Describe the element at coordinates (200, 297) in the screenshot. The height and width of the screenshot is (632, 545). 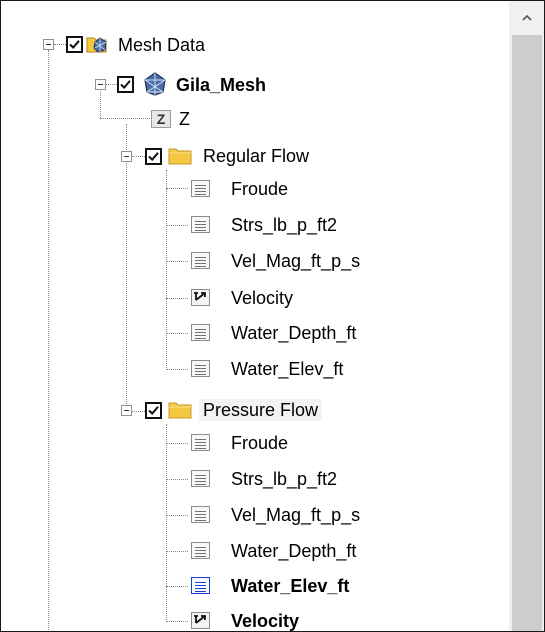
I see `vector-dataset-icon` at that location.